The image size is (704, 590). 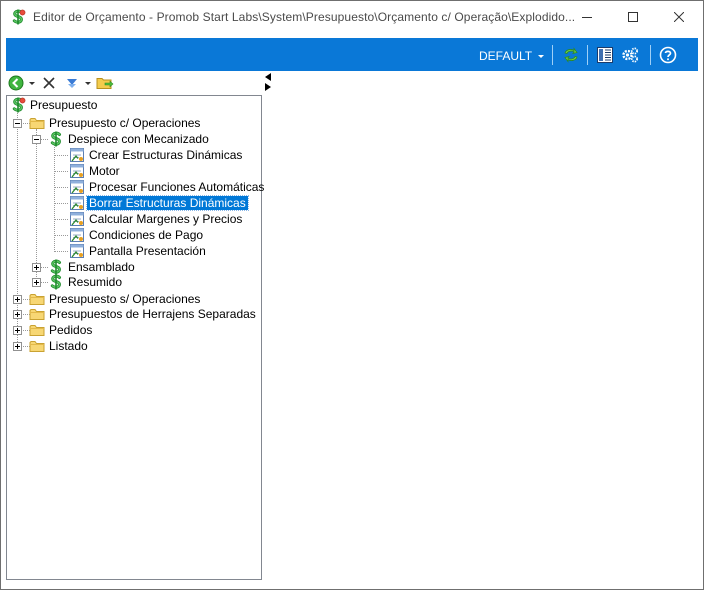 I want to click on tree-node-cutting-list: Despiece con Mecanizado, so click(x=129, y=139).